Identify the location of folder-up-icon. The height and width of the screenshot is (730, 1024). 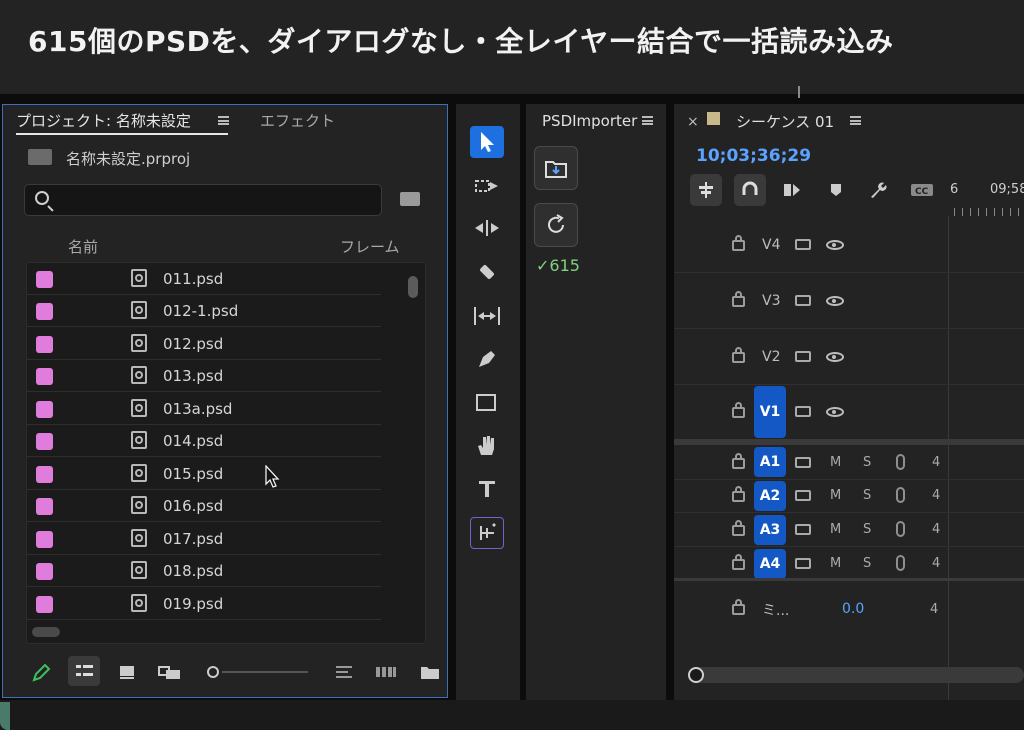
(40, 157).